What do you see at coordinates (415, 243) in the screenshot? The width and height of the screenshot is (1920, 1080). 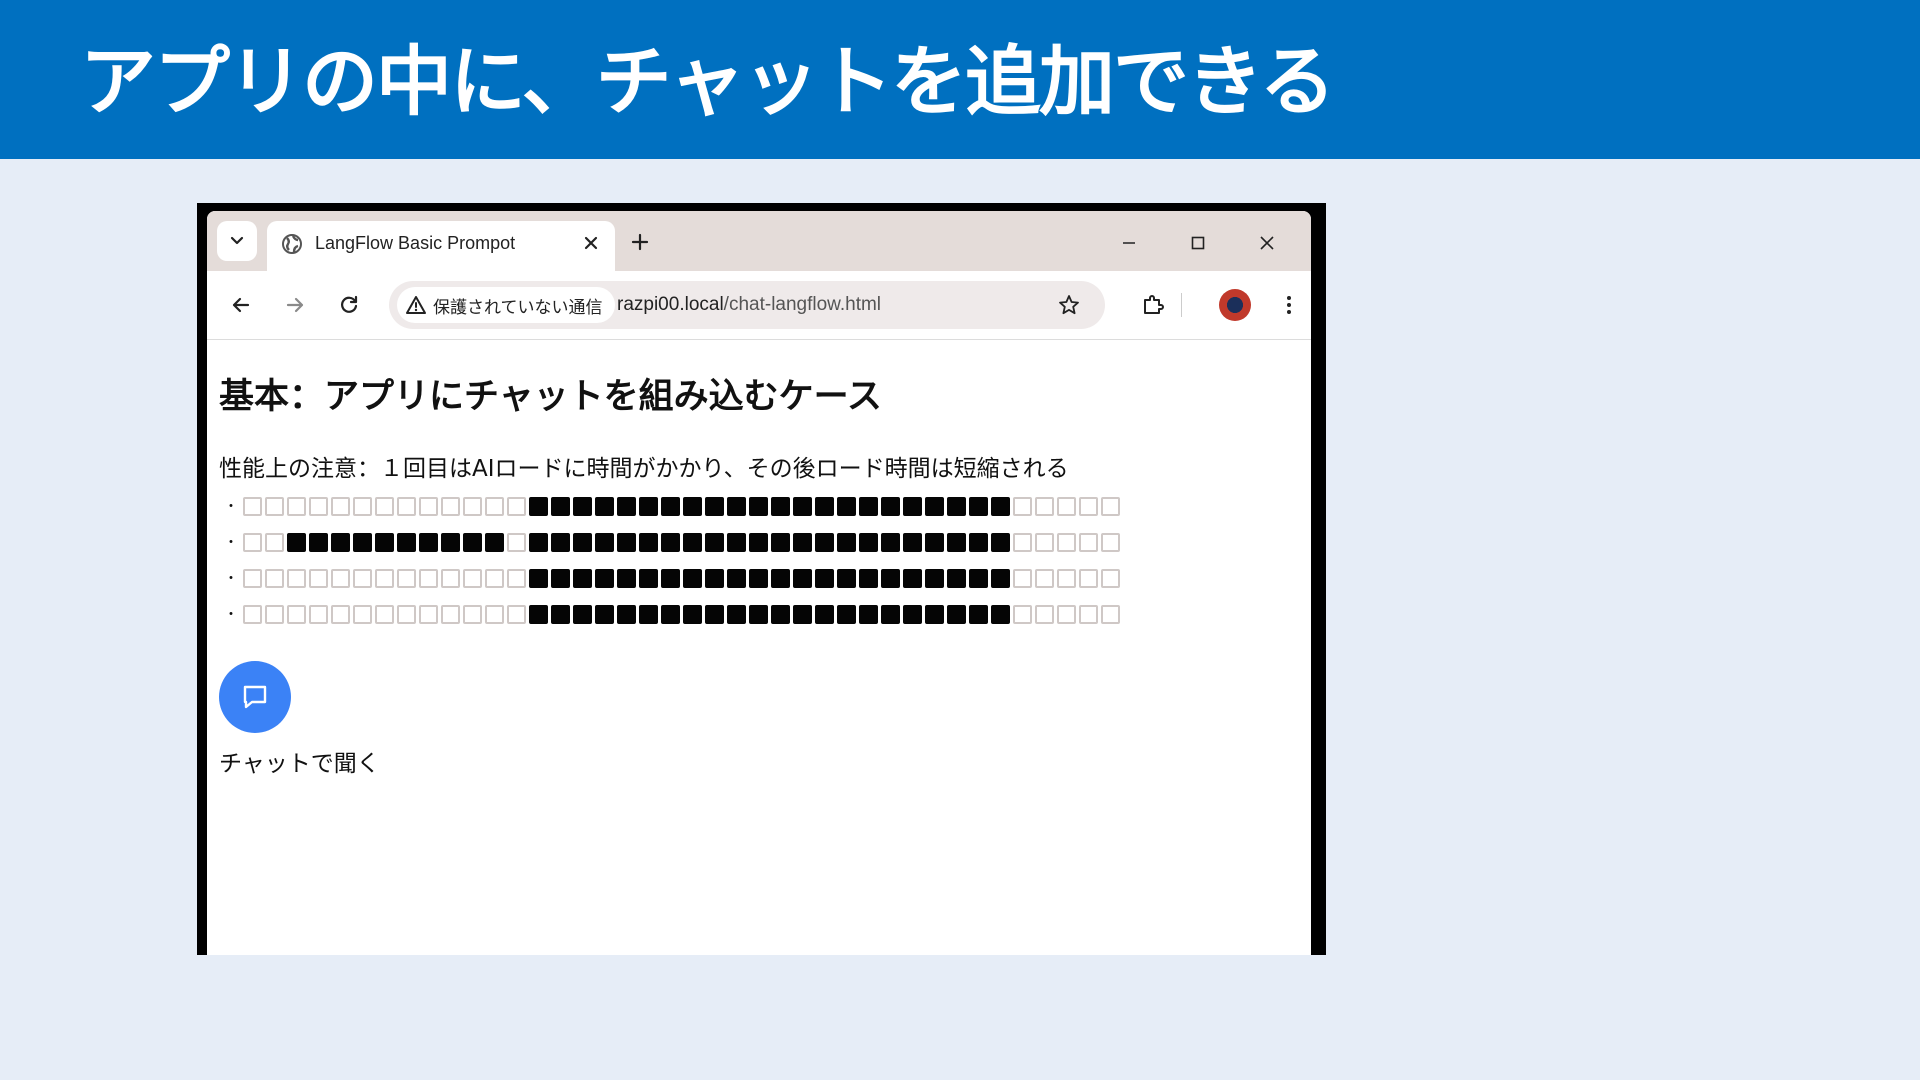 I see `tab-title: LangFlow Basic Prompot` at bounding box center [415, 243].